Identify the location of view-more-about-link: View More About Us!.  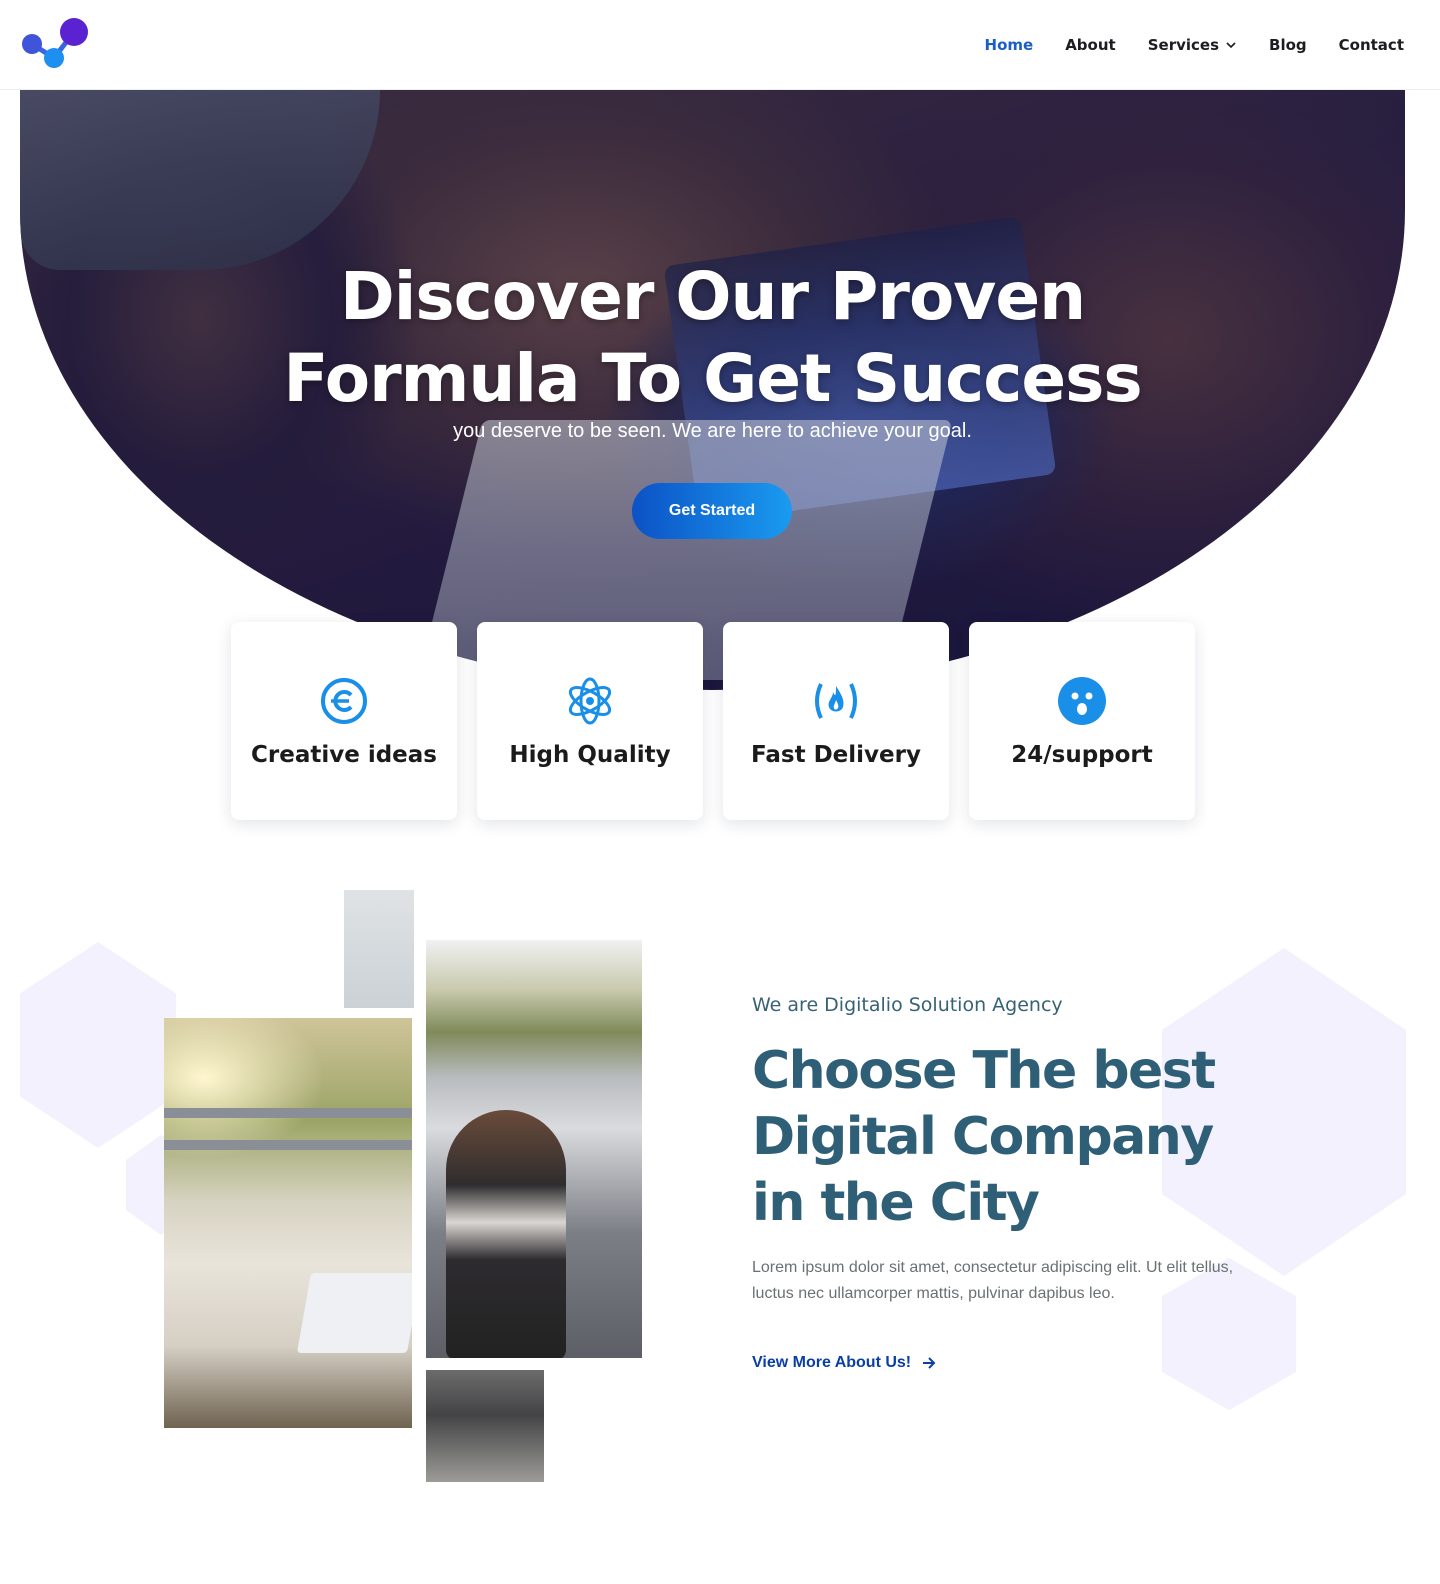
(844, 1363).